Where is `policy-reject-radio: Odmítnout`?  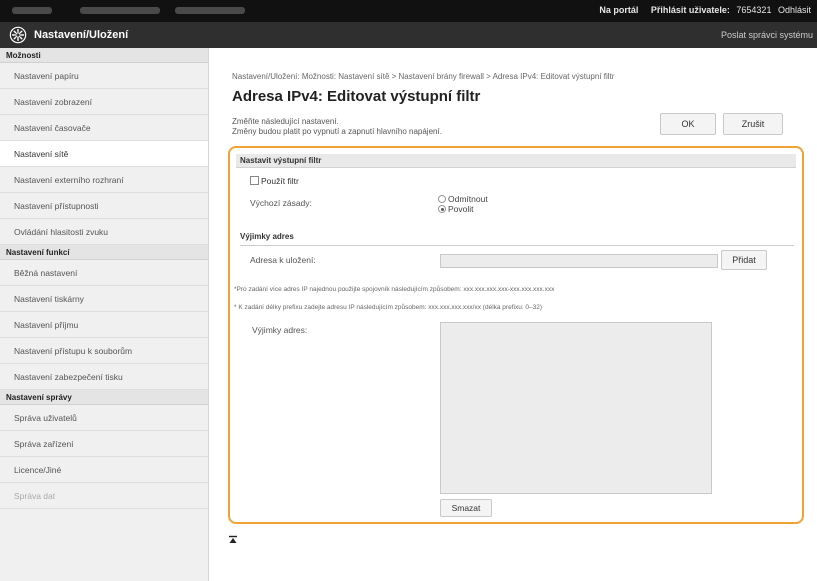
policy-reject-radio: Odmítnout is located at coordinates (463, 199).